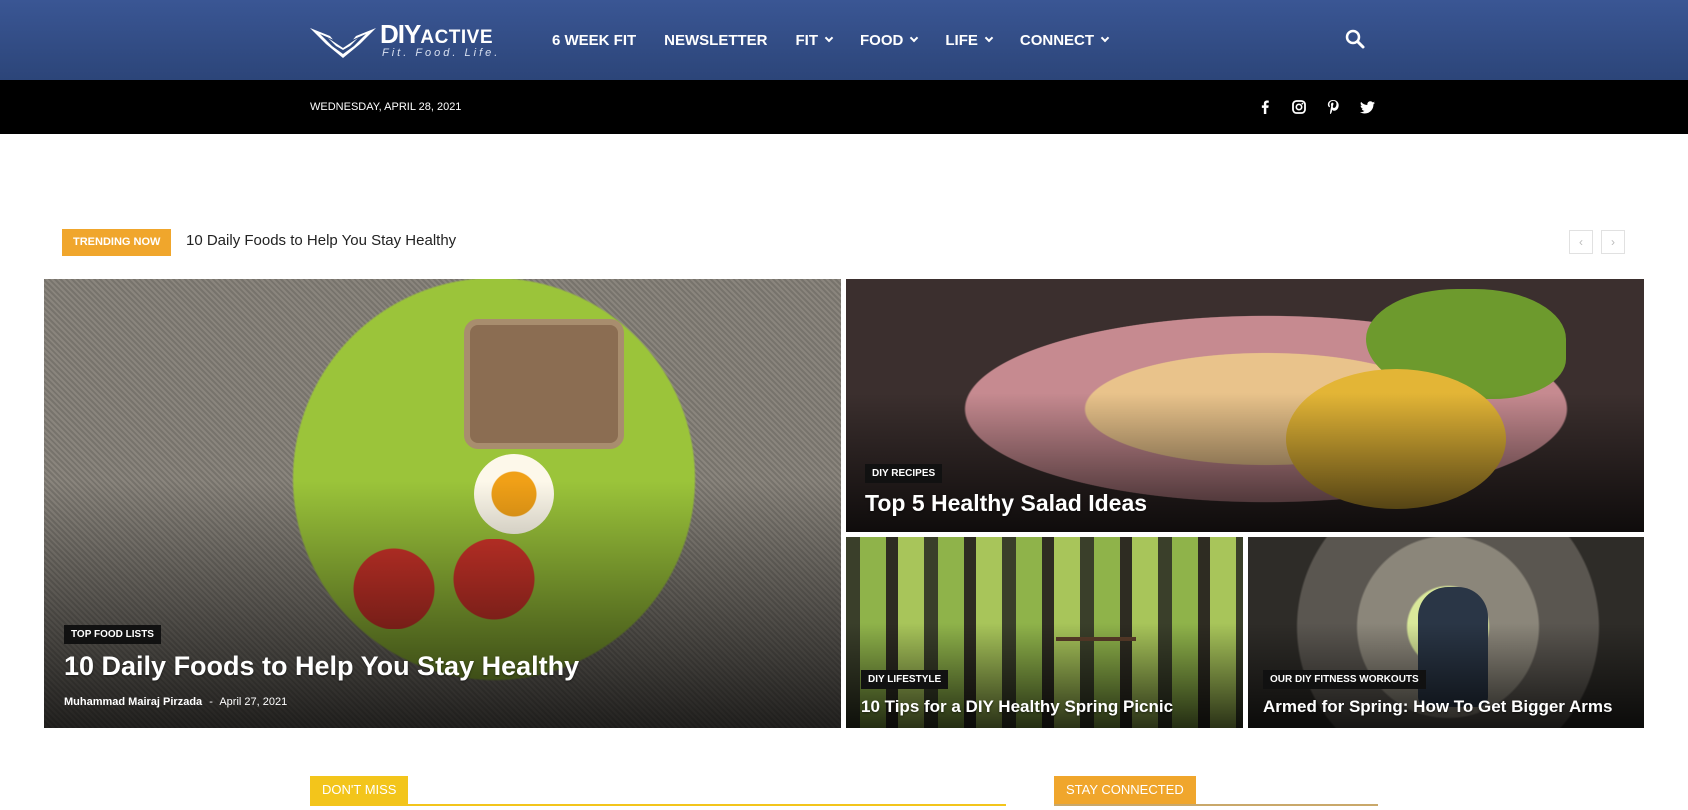  I want to click on search-button, so click(1355, 39).